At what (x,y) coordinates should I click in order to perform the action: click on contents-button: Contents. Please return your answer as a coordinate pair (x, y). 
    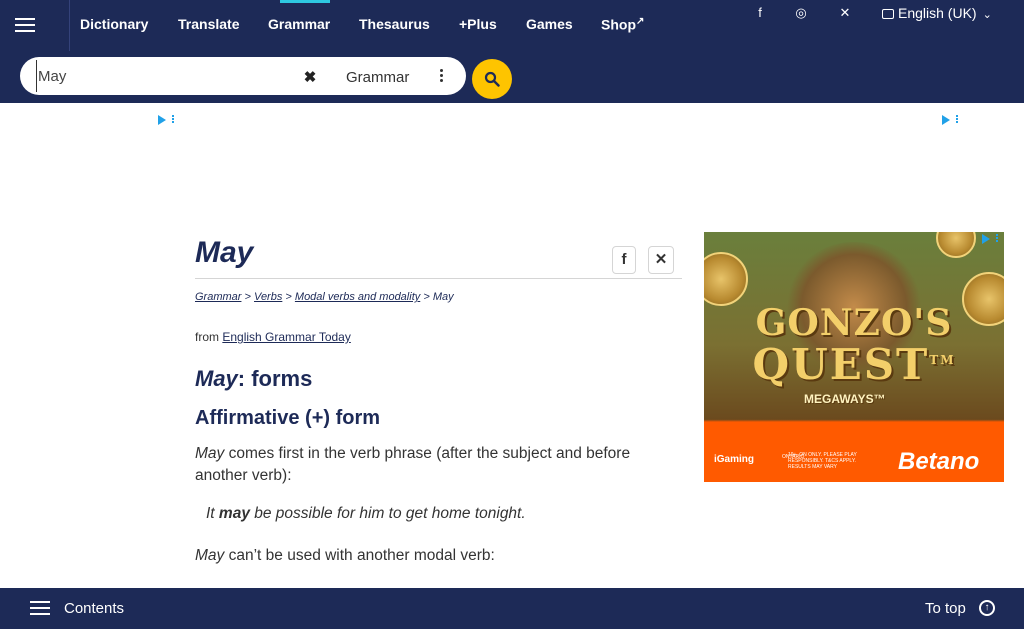
    Looking at the image, I should click on (94, 608).